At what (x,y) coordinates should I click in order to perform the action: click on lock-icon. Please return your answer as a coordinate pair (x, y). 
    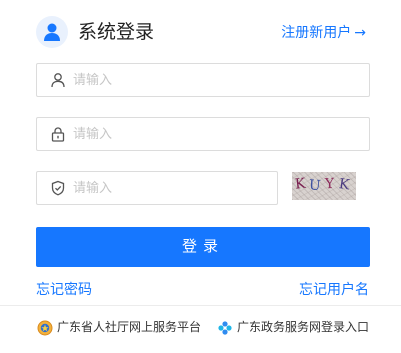
    Looking at the image, I should click on (58, 134).